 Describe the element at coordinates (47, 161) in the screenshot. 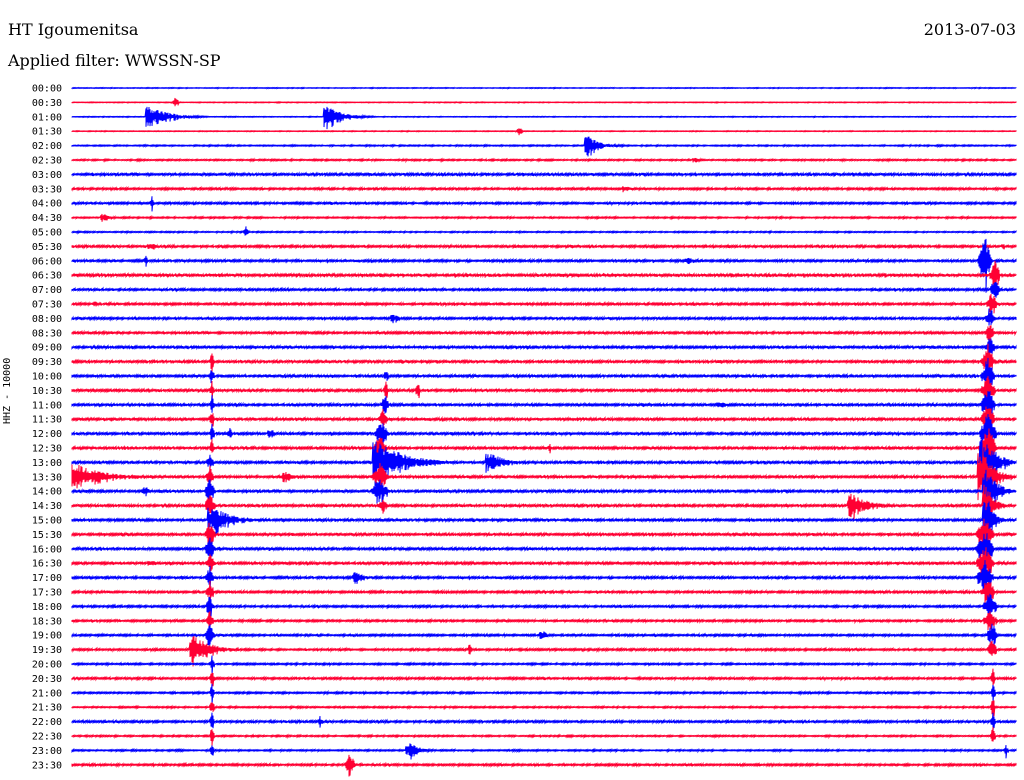

I see `time-label: 02:30` at that location.